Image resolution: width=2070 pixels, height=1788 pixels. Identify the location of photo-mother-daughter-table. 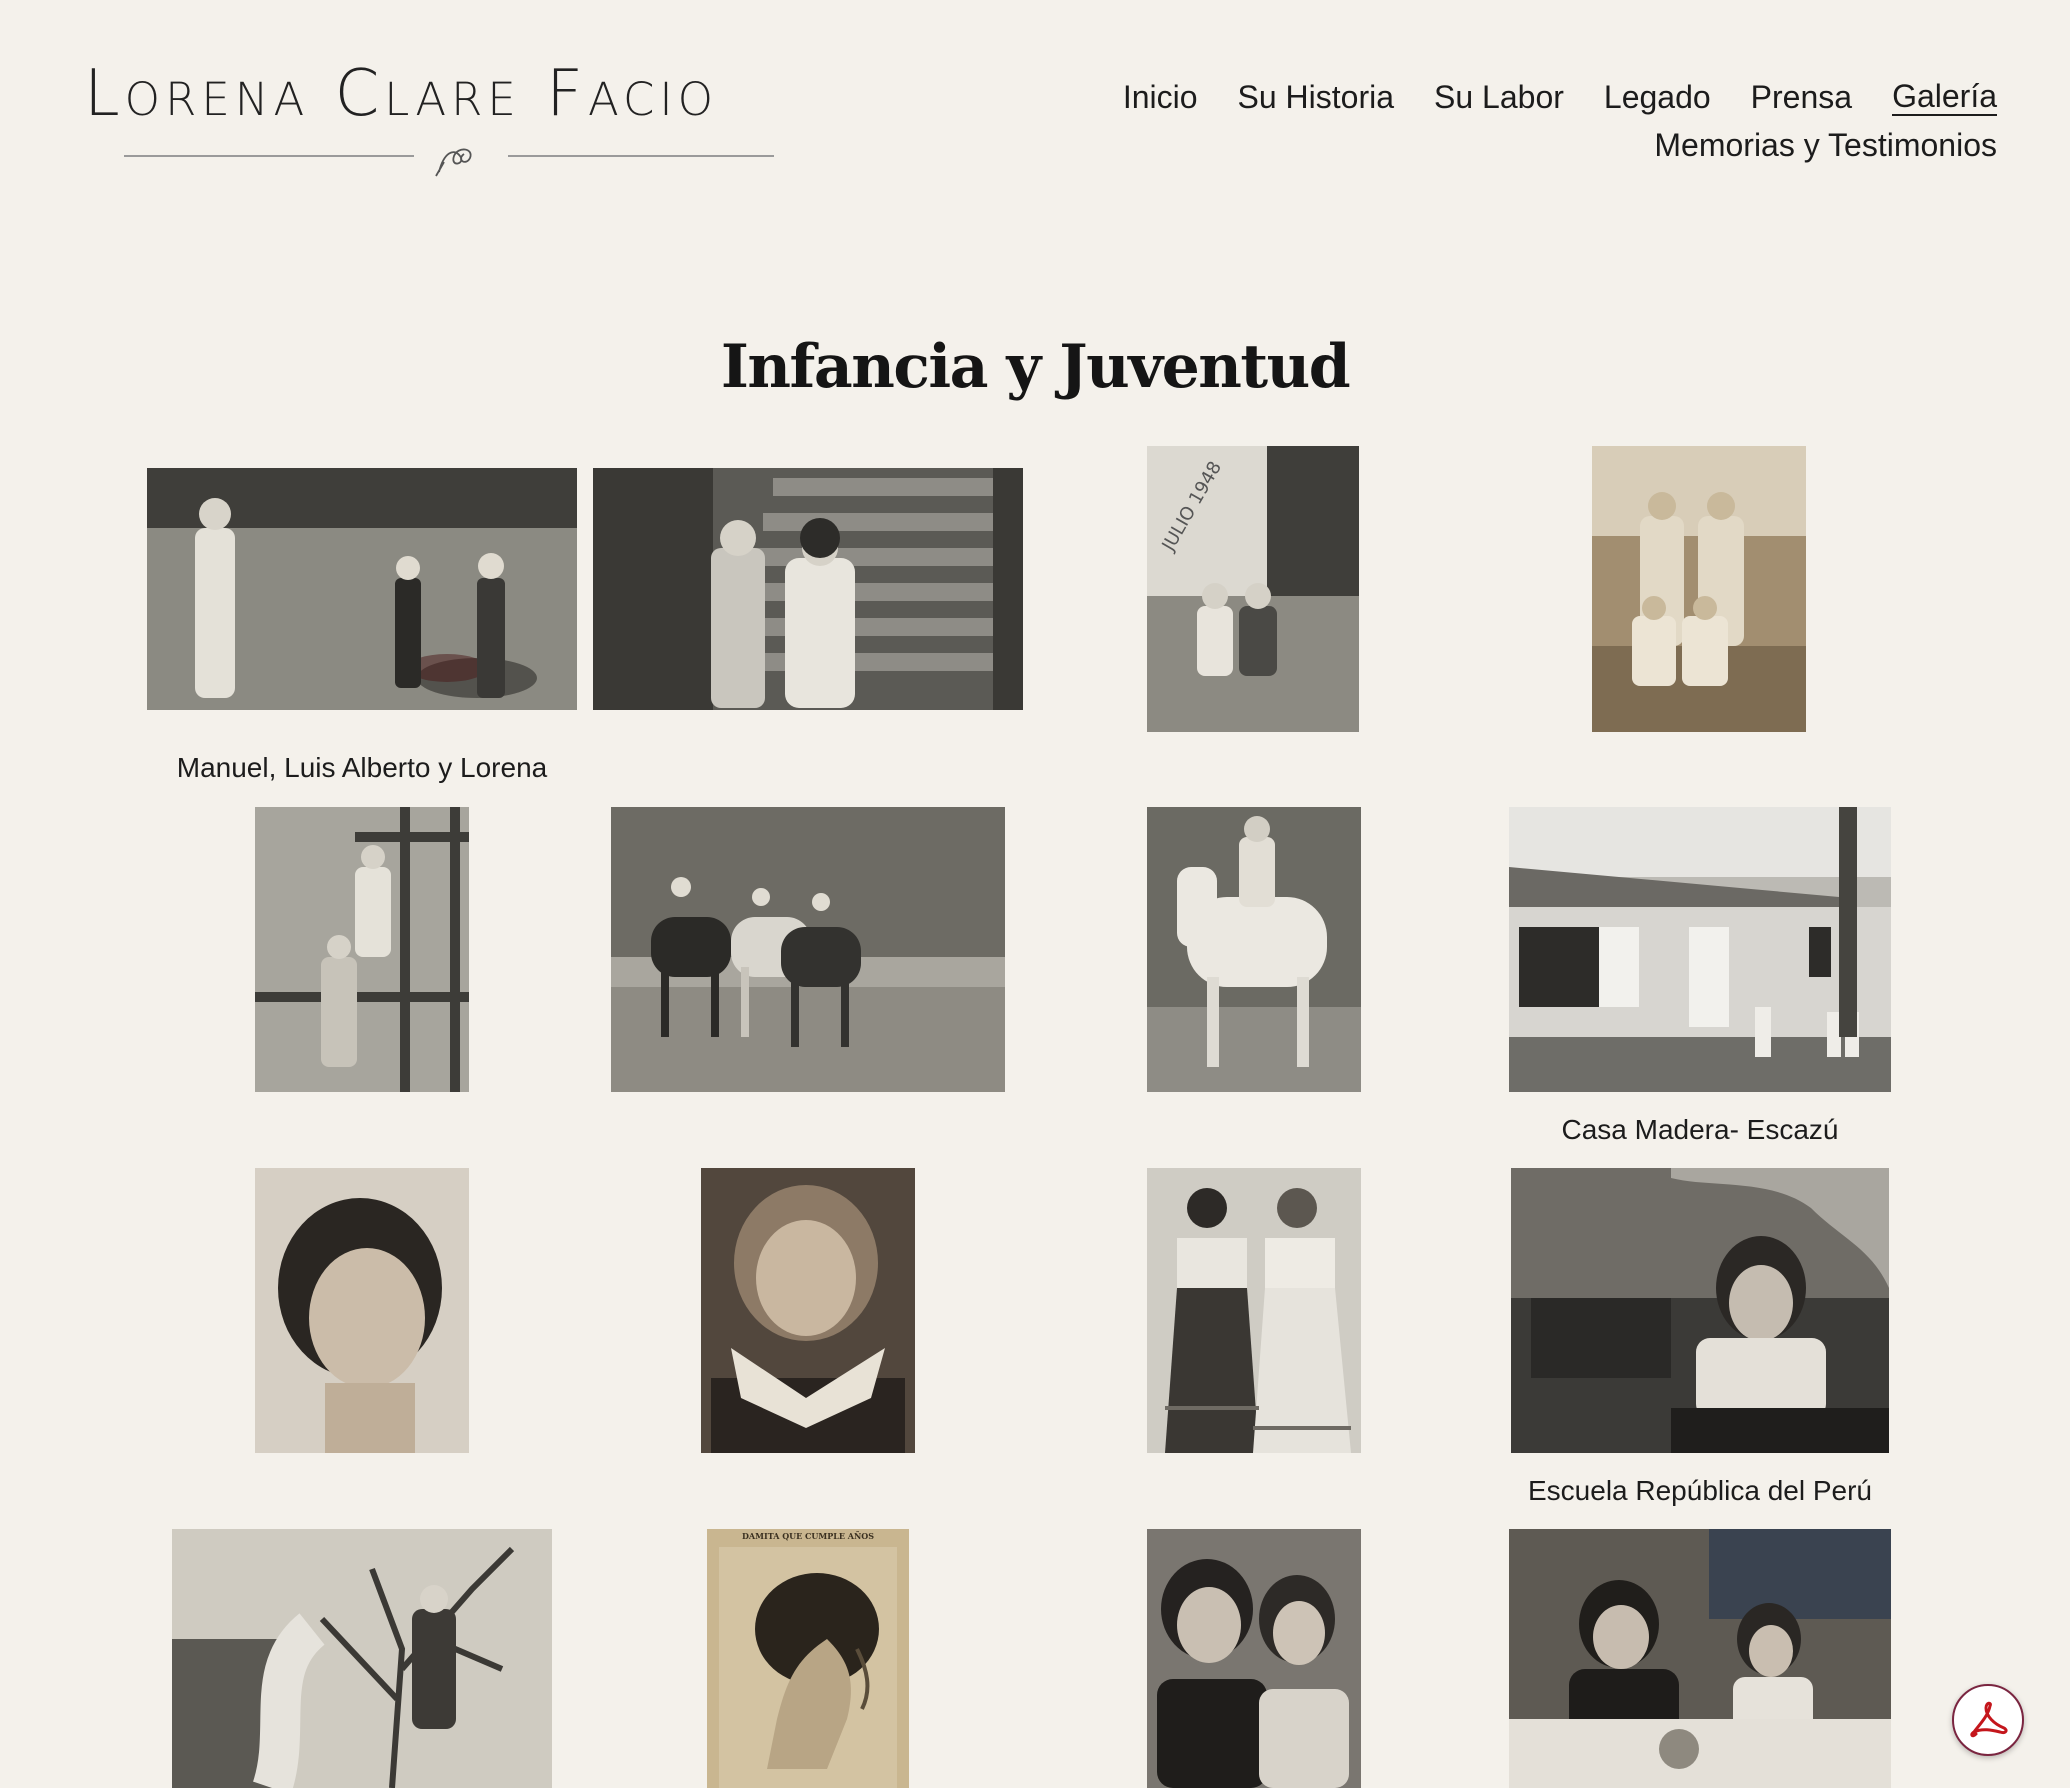
(1700, 1658).